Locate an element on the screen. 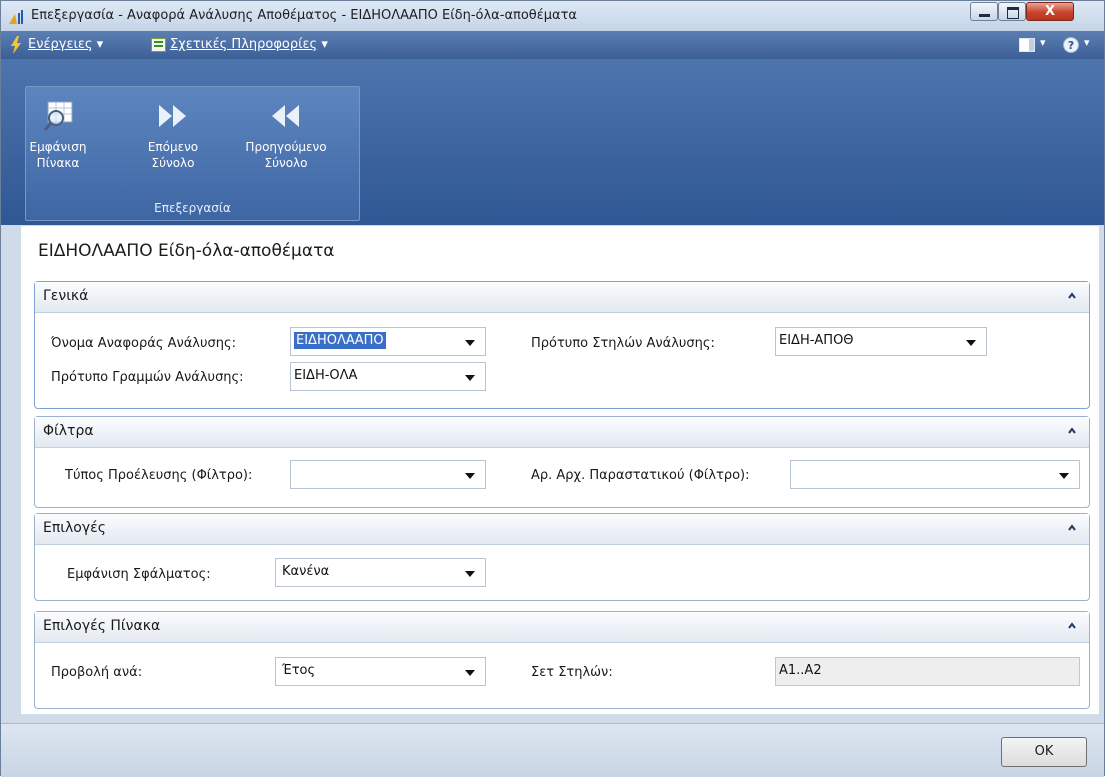 Image resolution: width=1105 pixels, height=777 pixels. section-filters-header: Φίλτρα is located at coordinates (562, 432).